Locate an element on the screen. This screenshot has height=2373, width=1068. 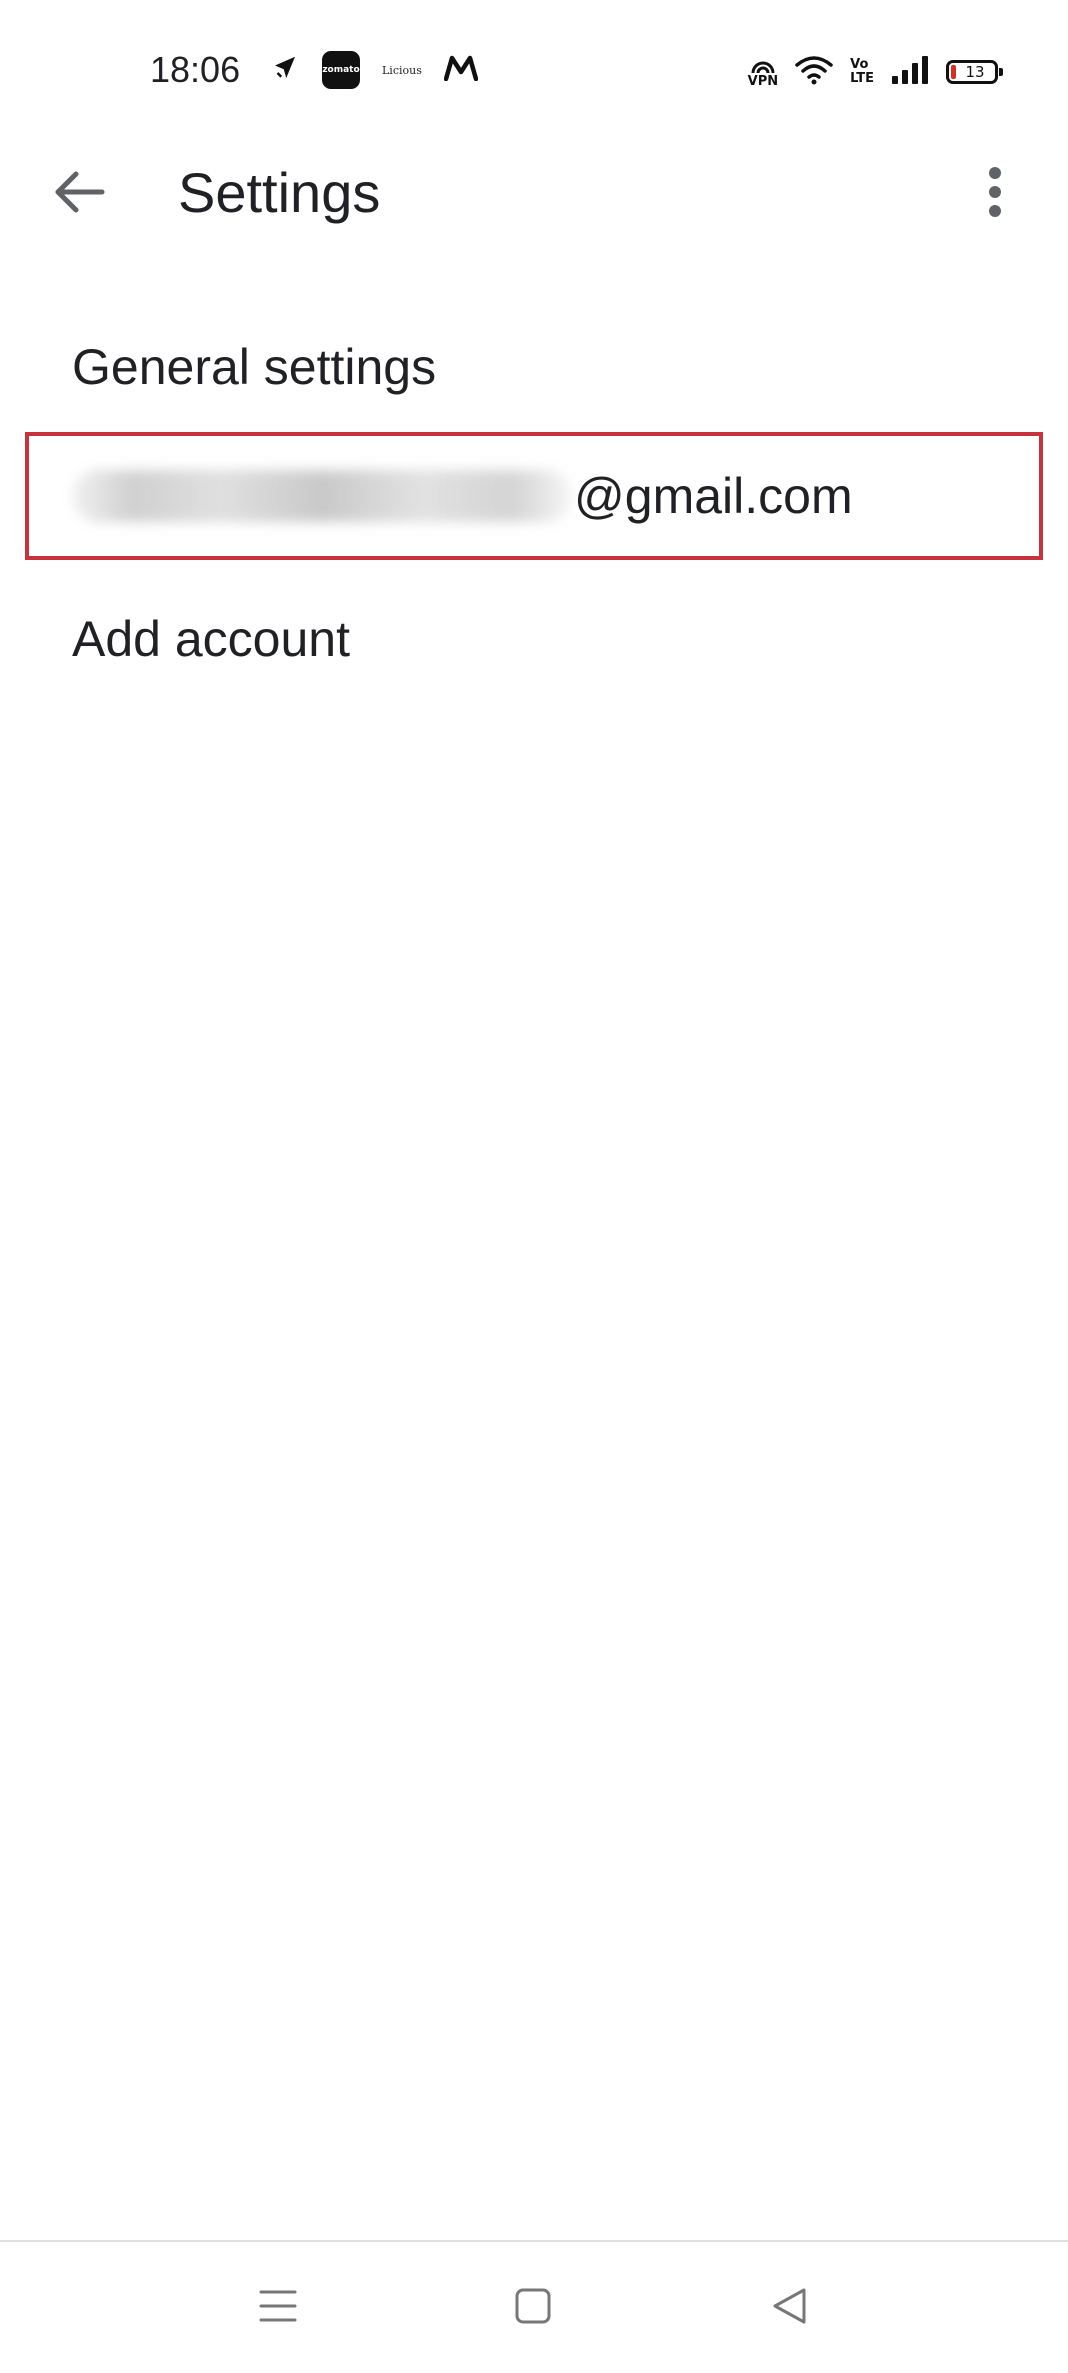
vpn-icon: VPN is located at coordinates (763, 72).